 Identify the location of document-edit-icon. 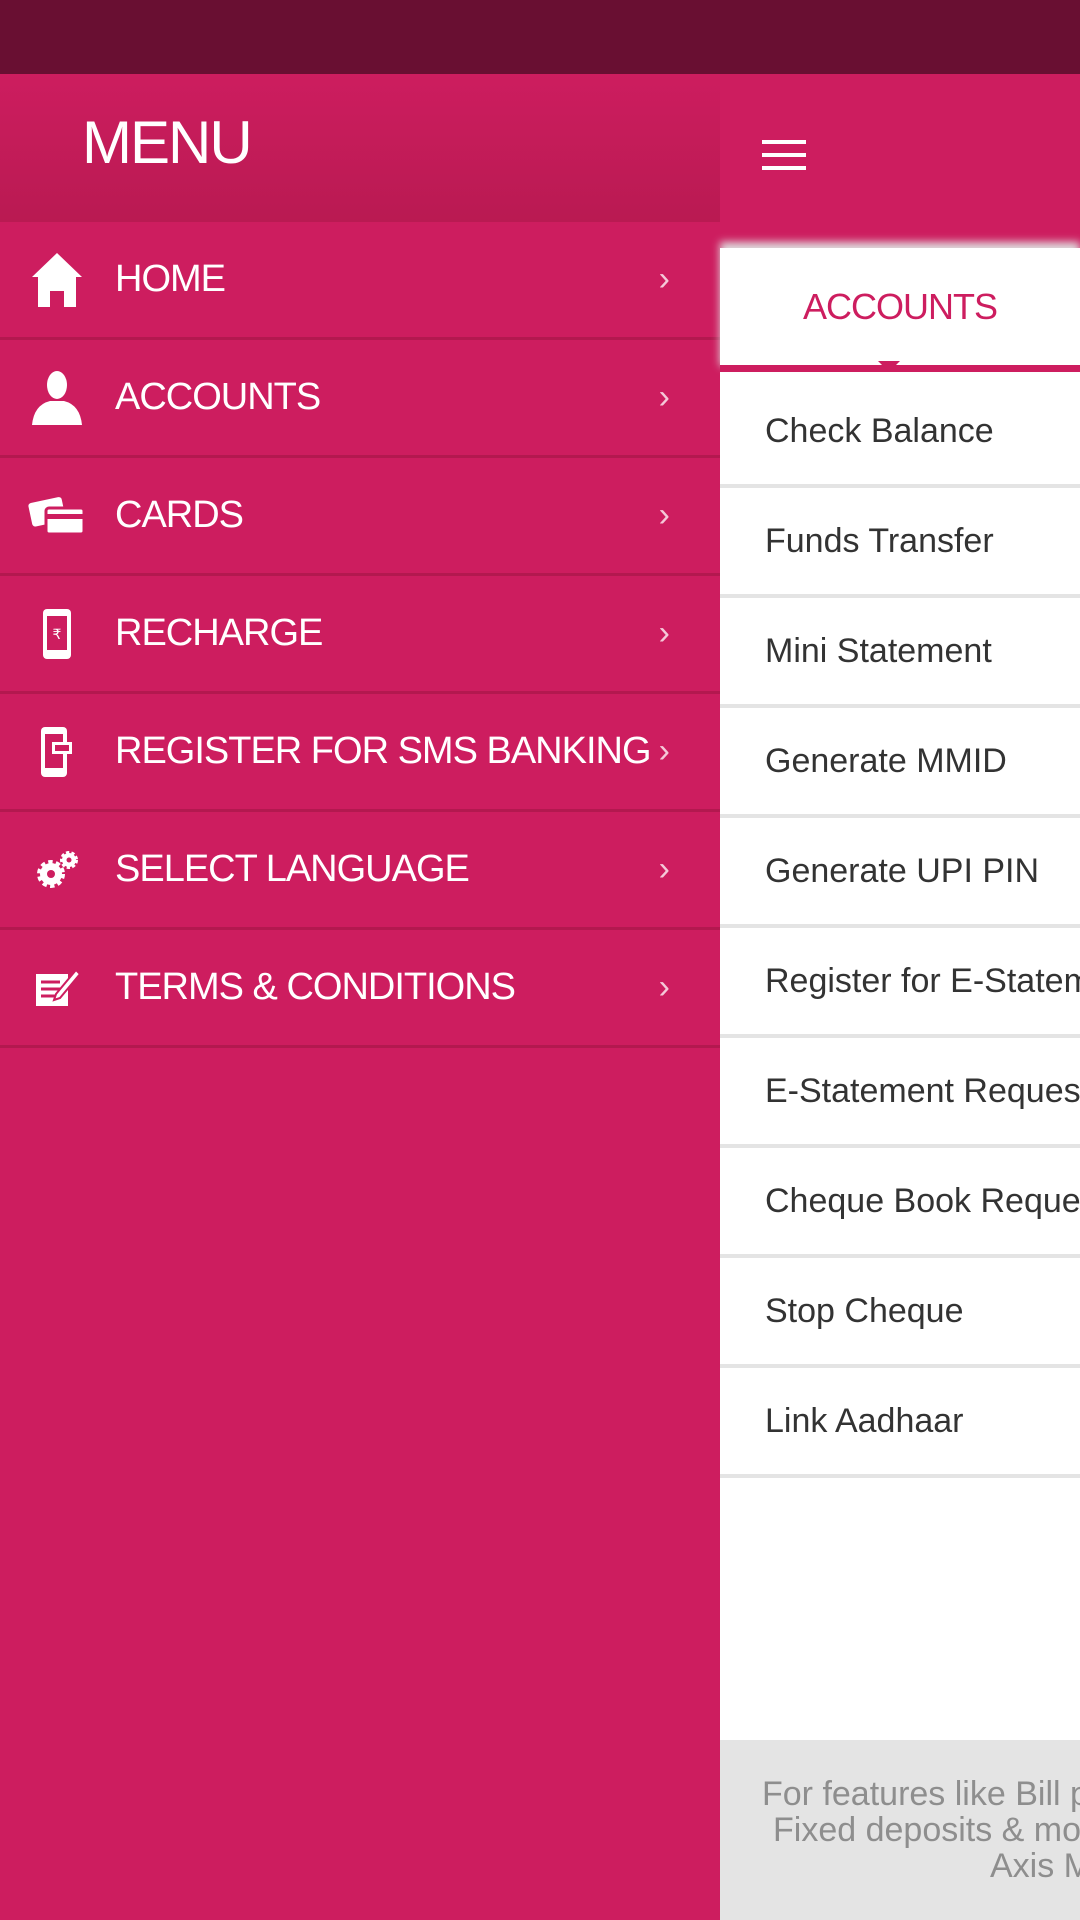
(57, 988).